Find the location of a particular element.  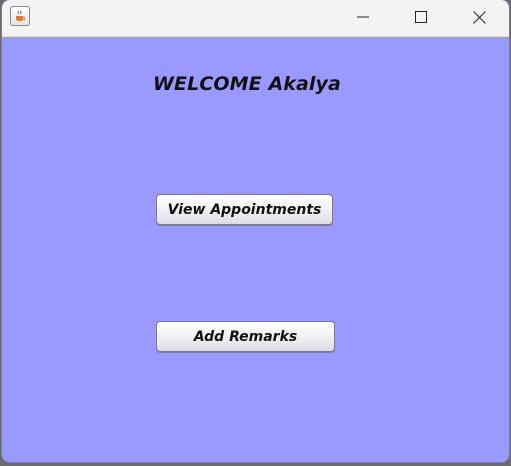

maximize-icon is located at coordinates (421, 17).